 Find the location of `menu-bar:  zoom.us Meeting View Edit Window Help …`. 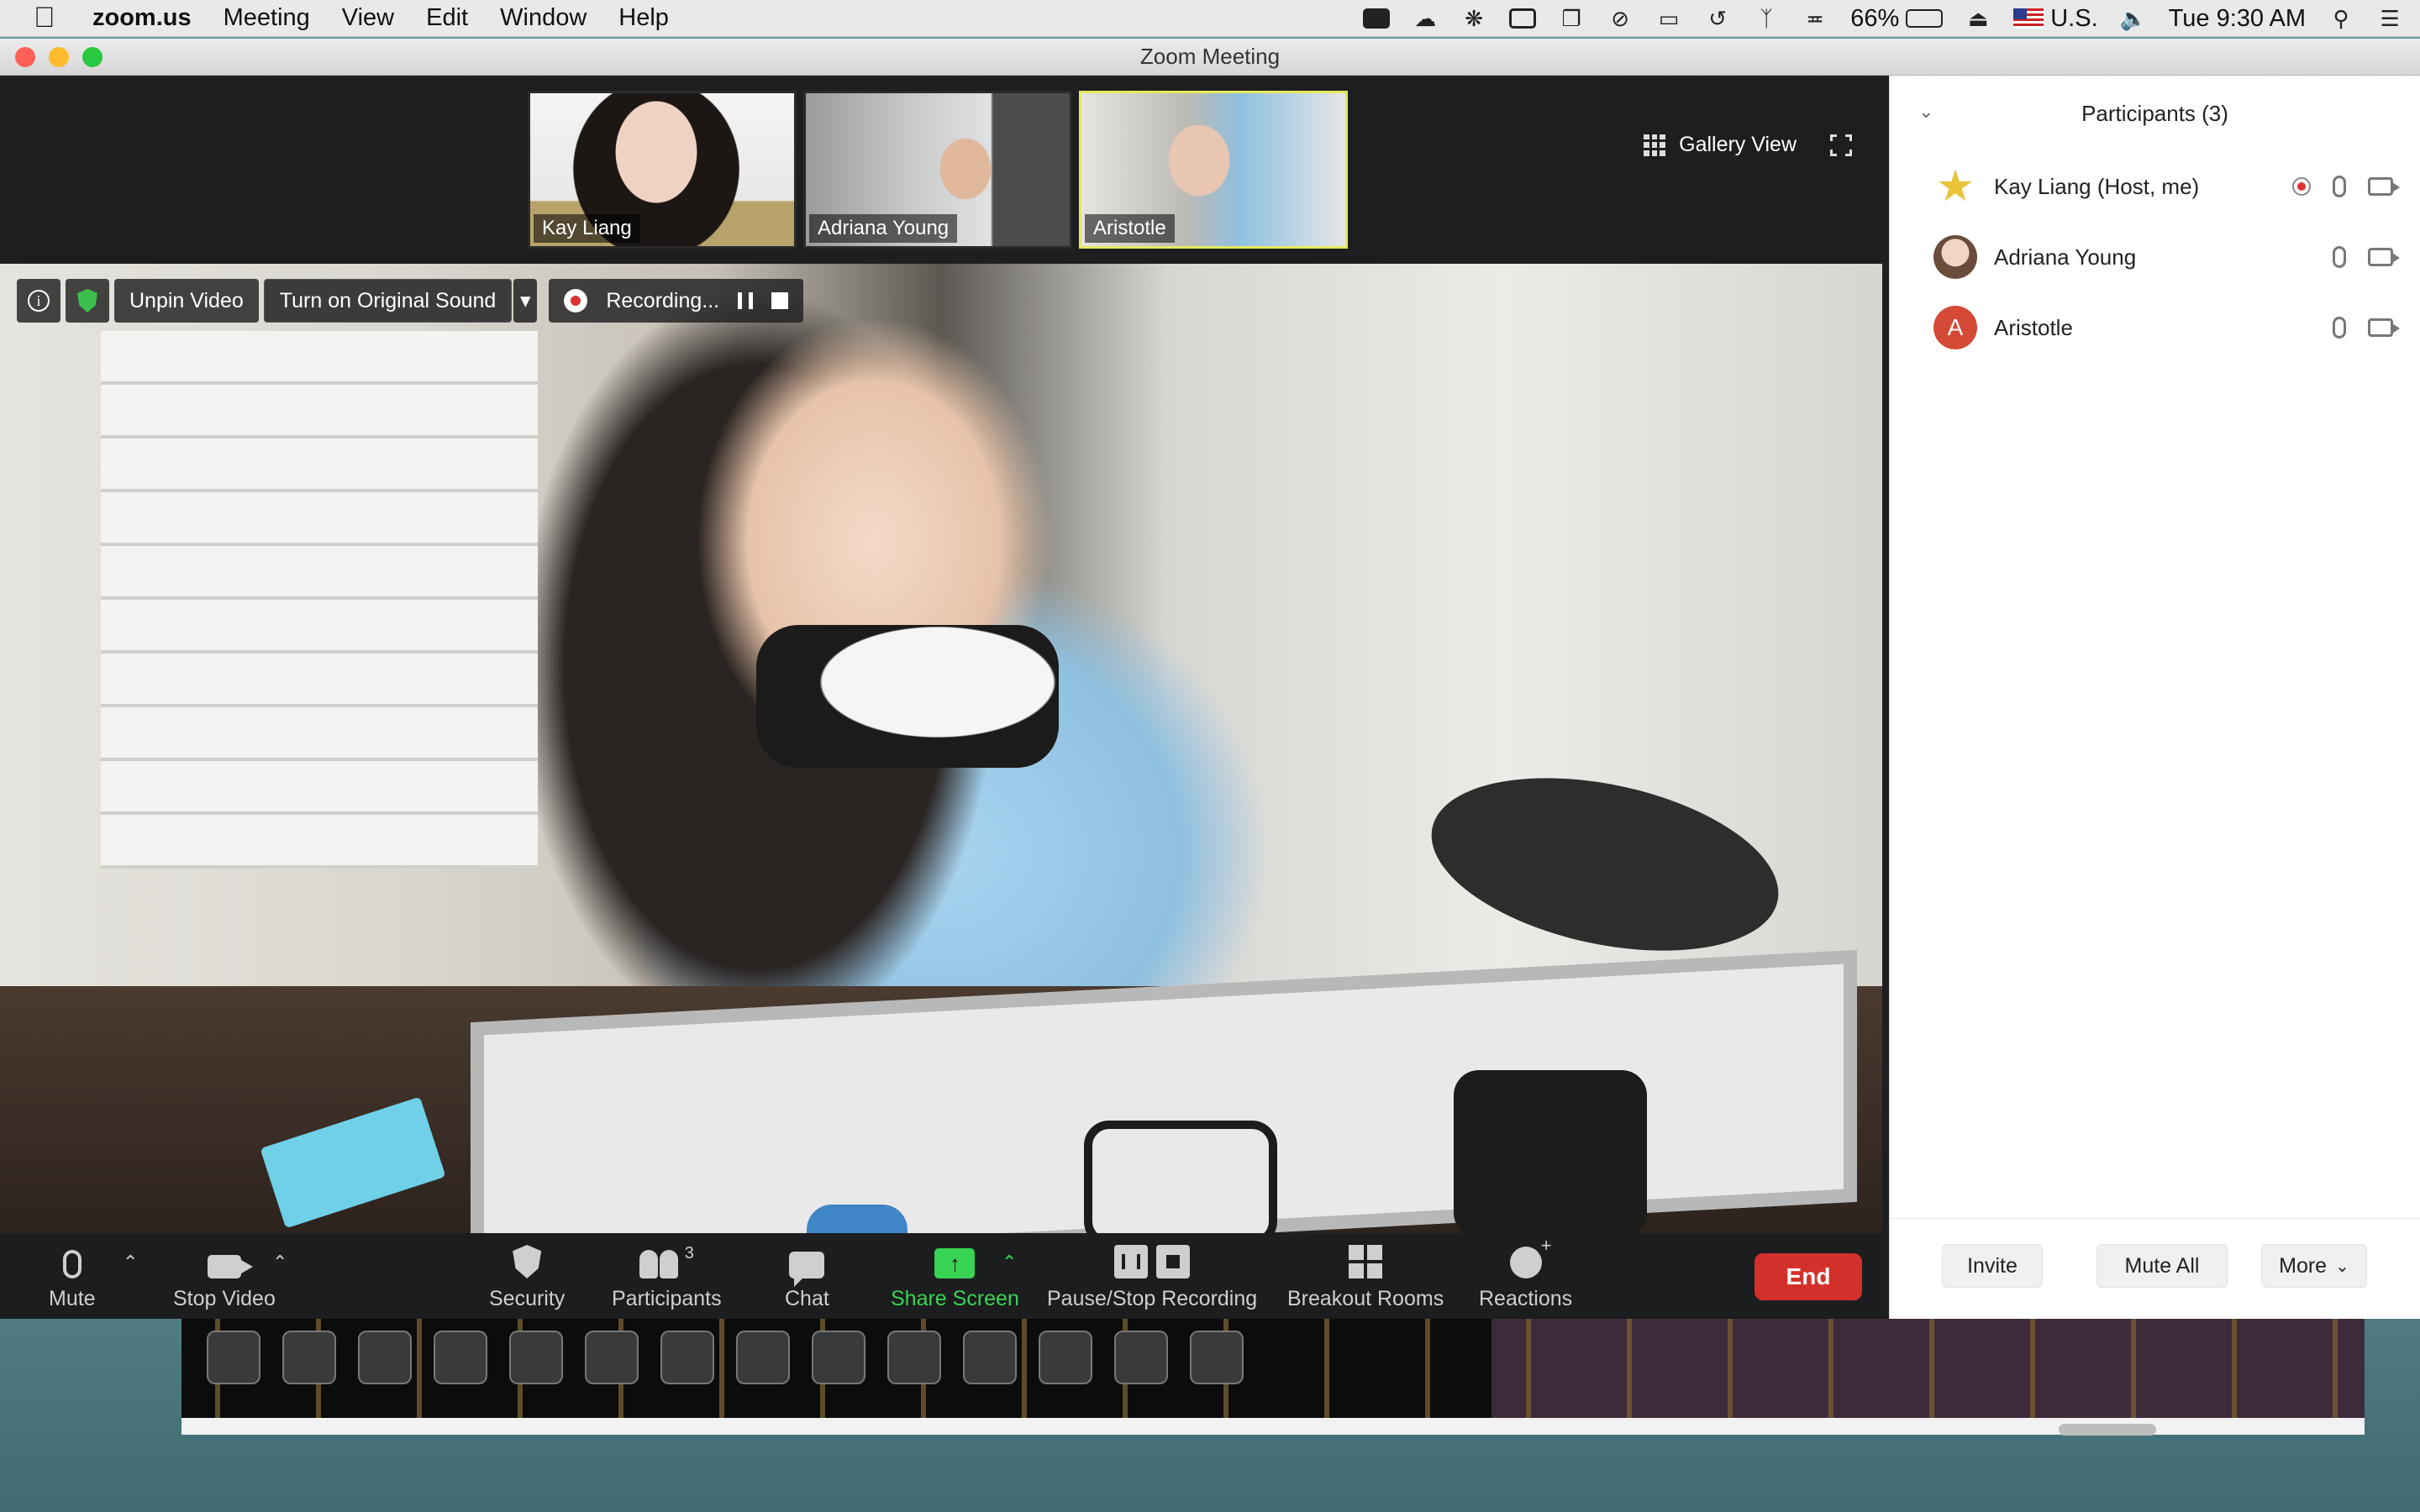

menu-bar:  zoom.us Meeting View Edit Window Help … is located at coordinates (1210, 18).